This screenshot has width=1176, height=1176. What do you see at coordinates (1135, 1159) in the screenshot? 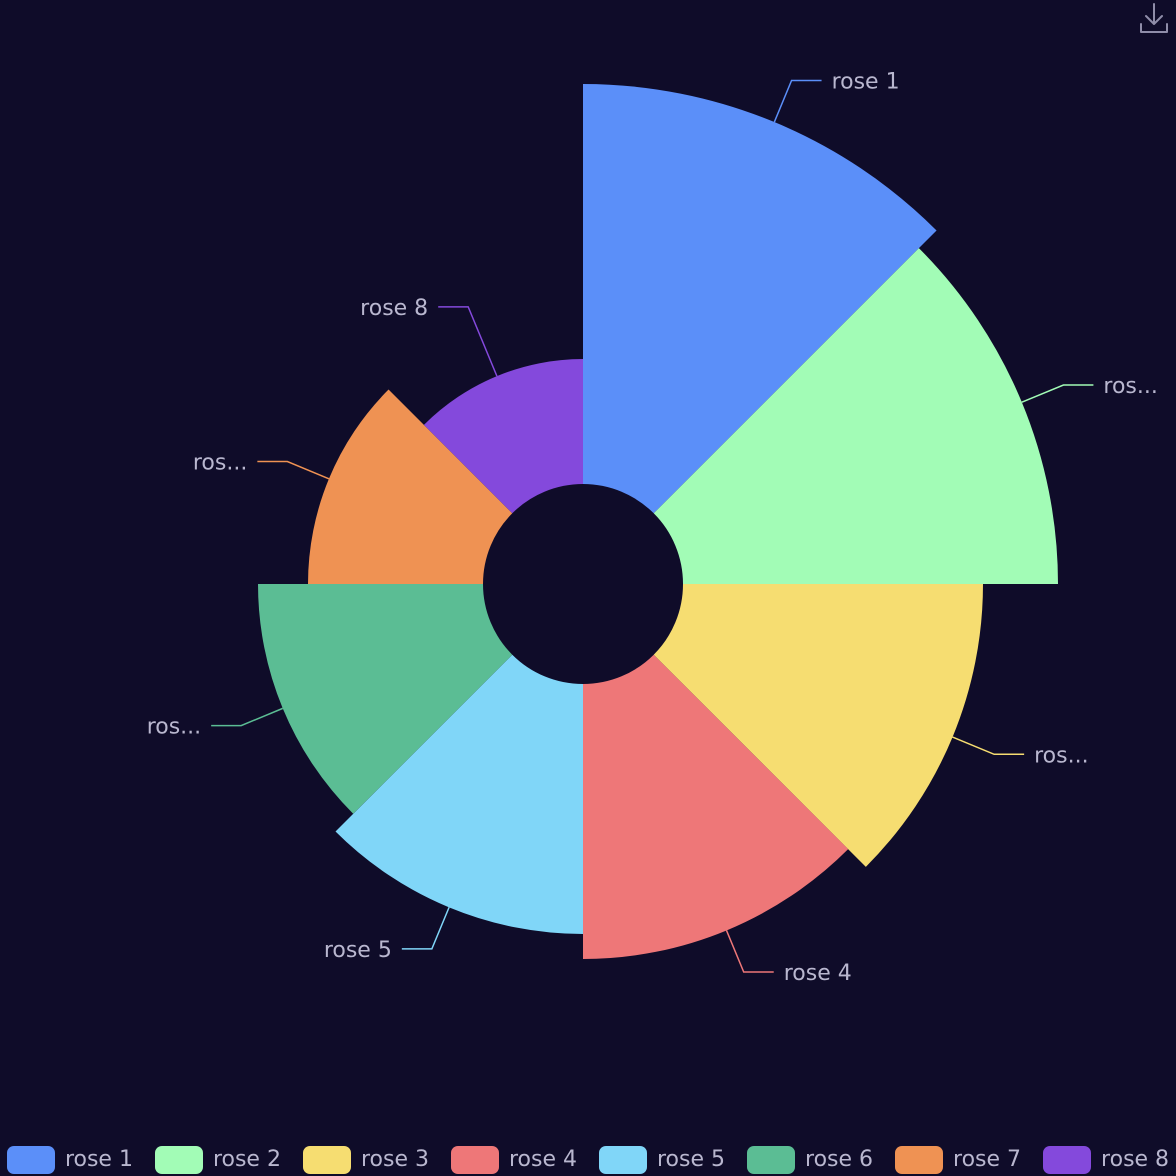
I see `legend-label: rose 8` at bounding box center [1135, 1159].